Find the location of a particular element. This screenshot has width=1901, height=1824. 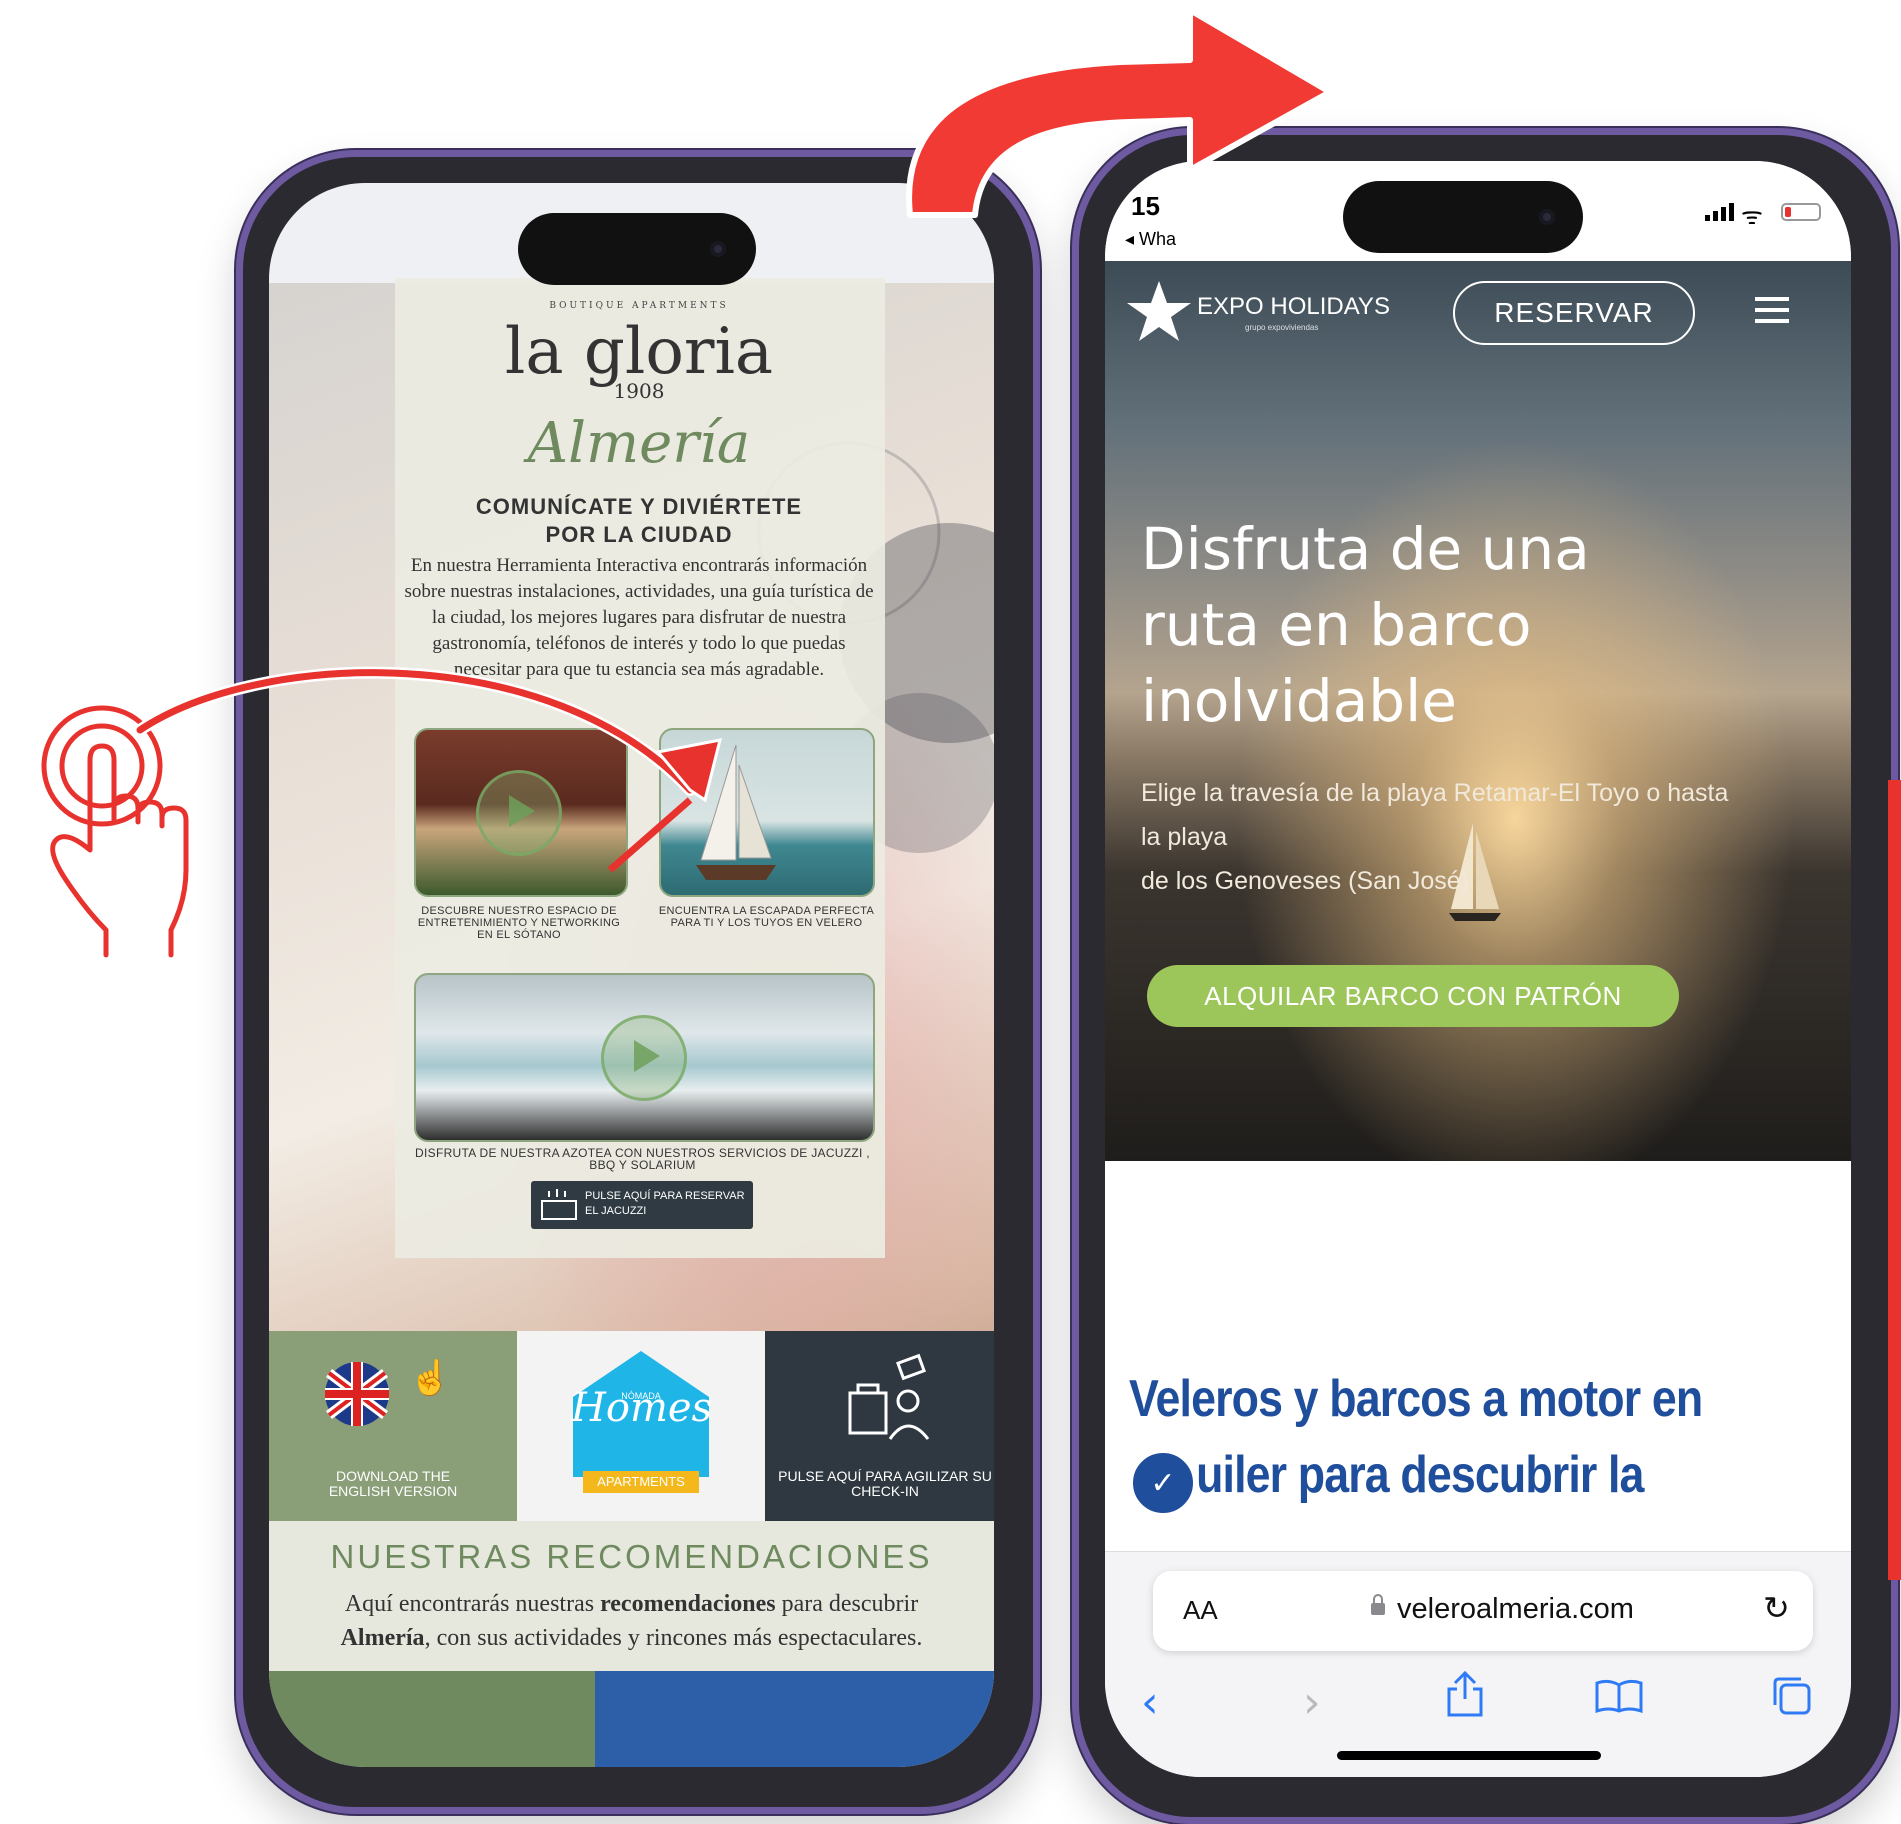

rec-text-c: para descubrir is located at coordinates (847, 1604).